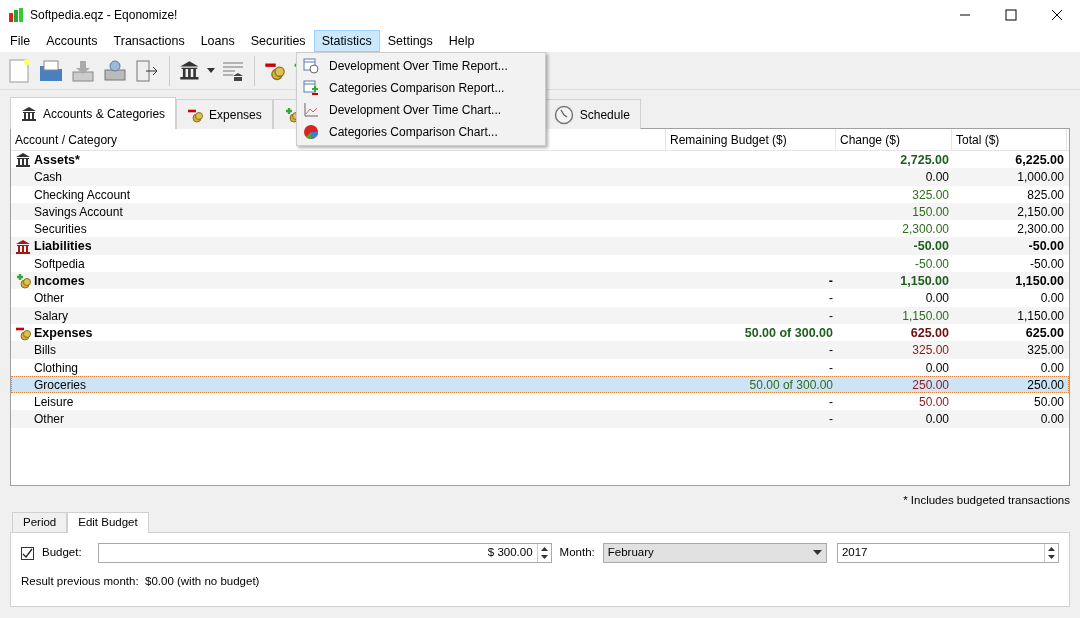  I want to click on account-name: Groceries, so click(60, 384).